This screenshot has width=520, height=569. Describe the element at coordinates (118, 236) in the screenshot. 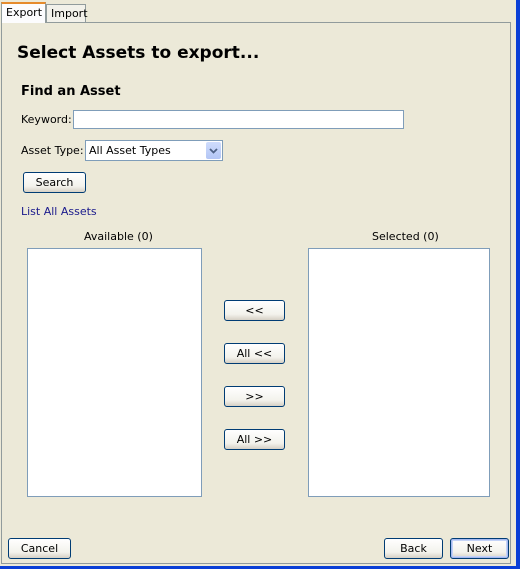

I see `available-label: Available (0)` at that location.